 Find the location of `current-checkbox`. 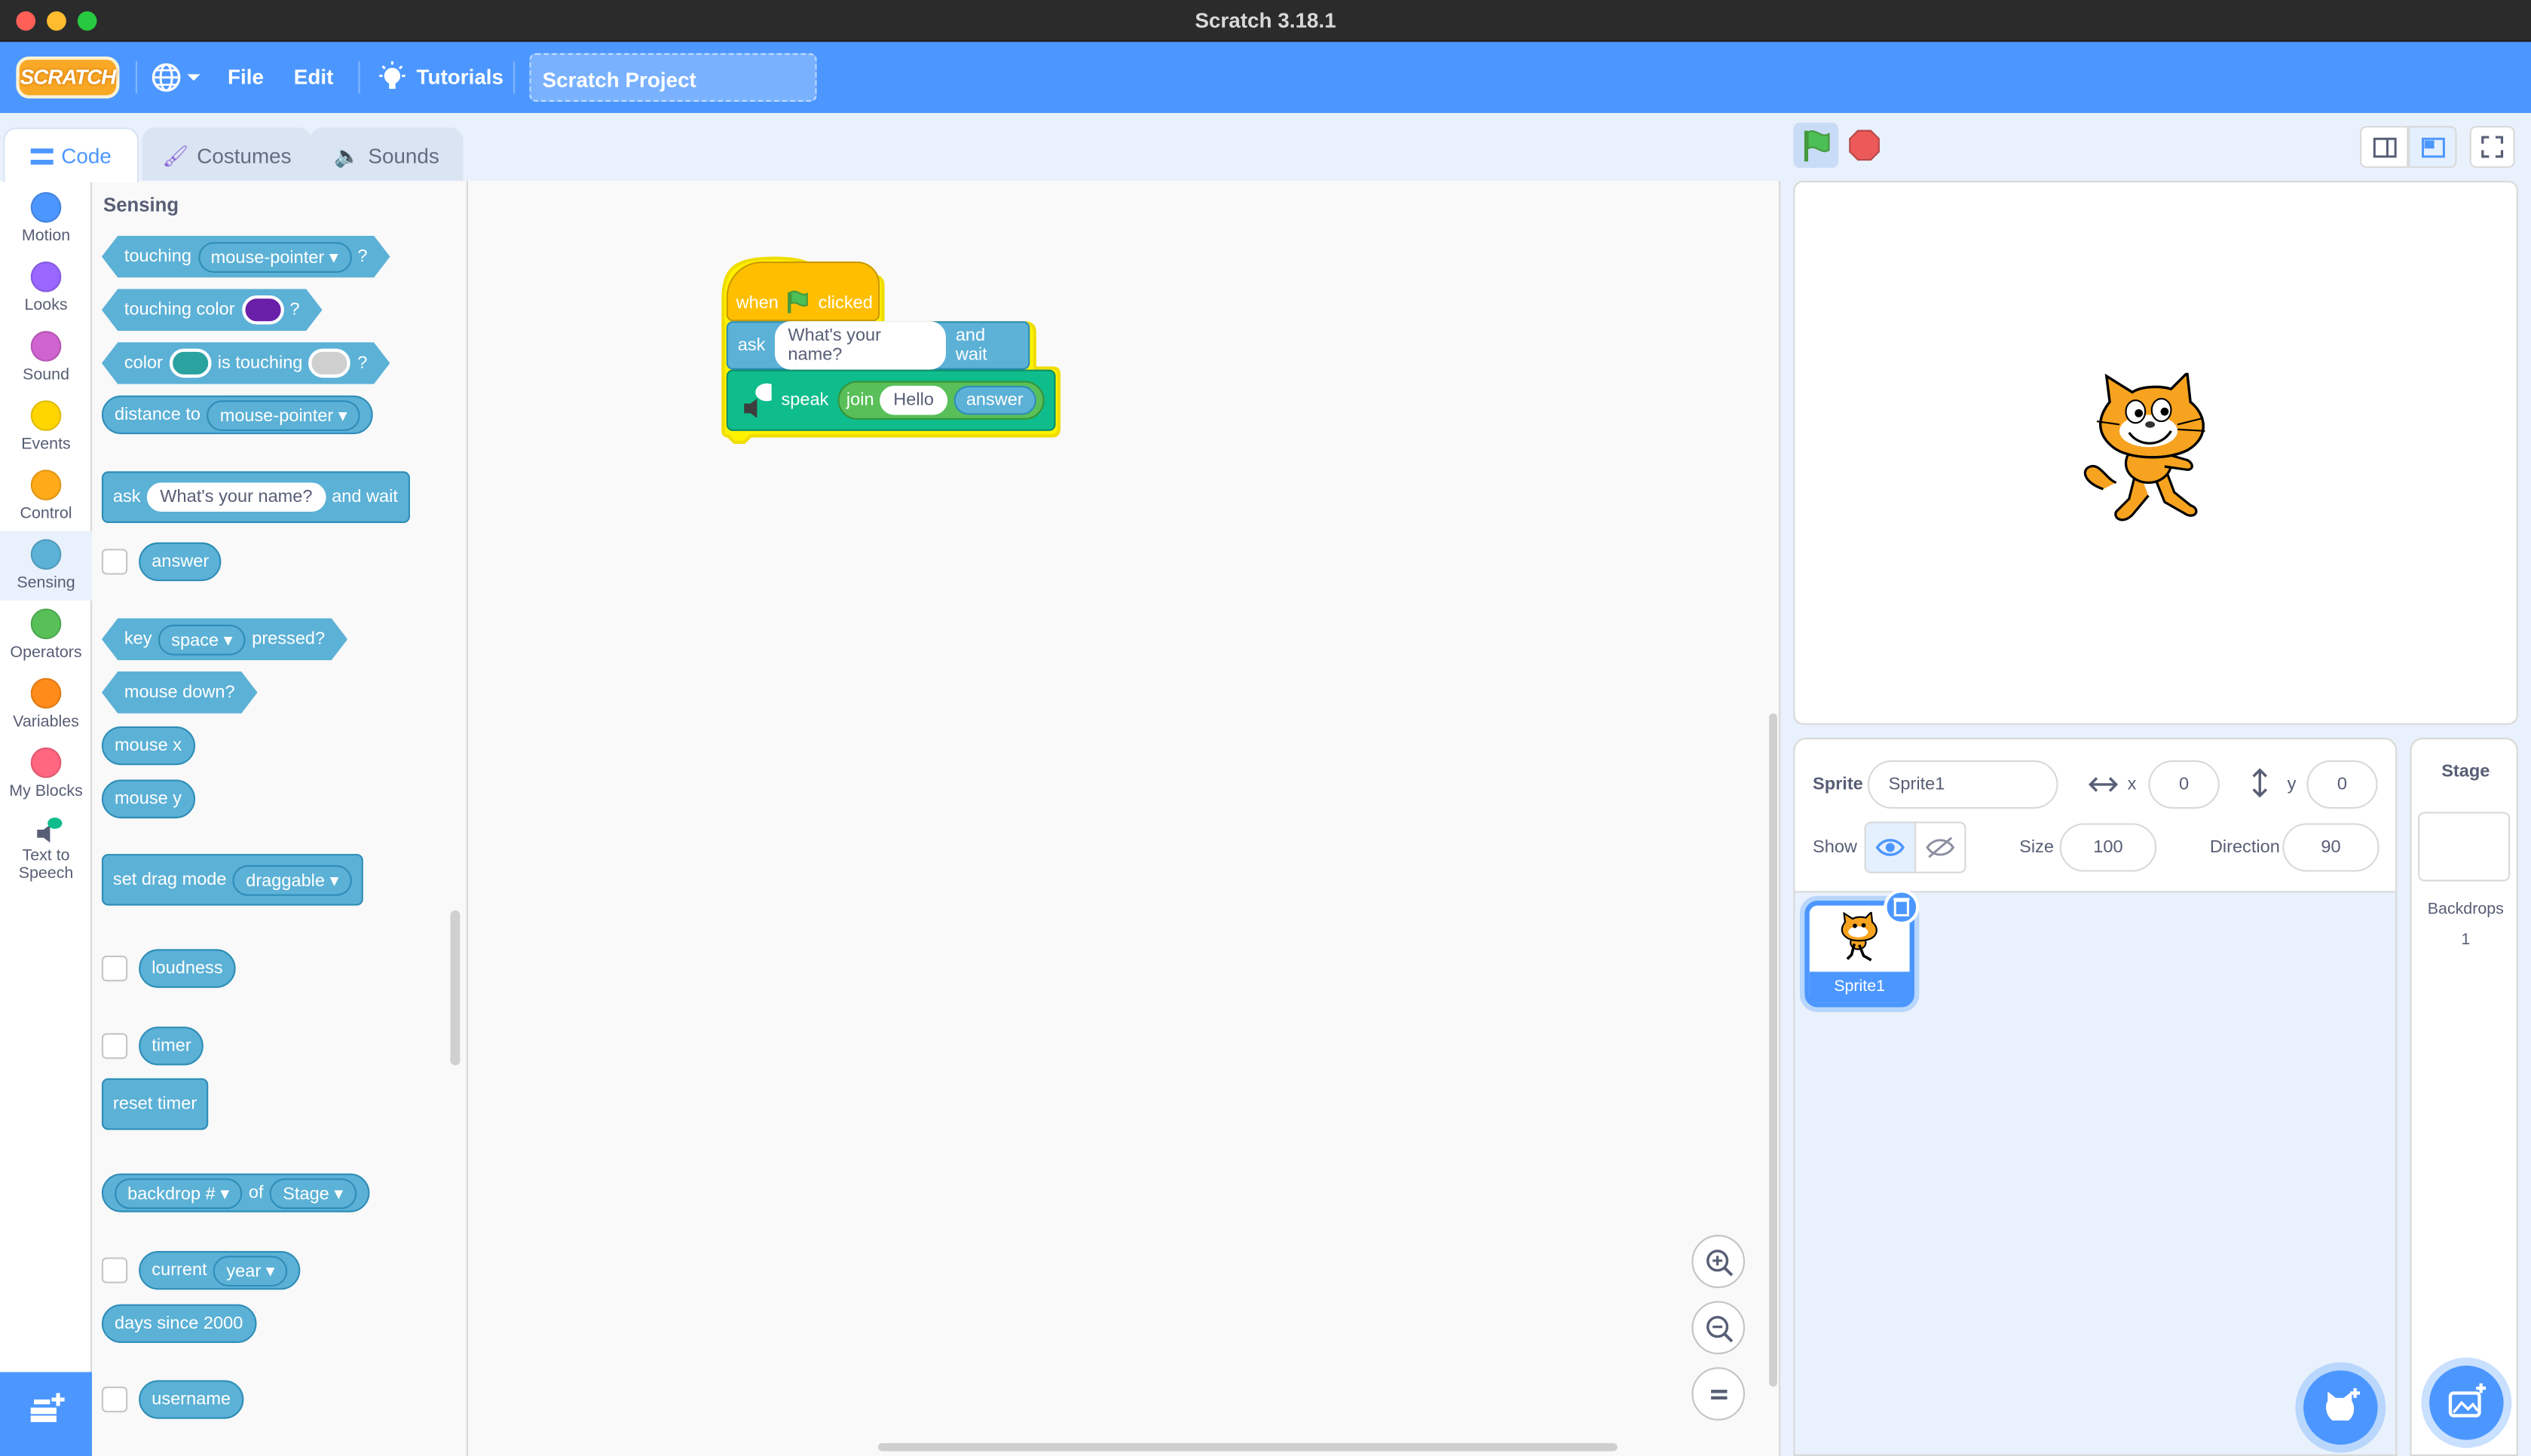

current-checkbox is located at coordinates (114, 1270).